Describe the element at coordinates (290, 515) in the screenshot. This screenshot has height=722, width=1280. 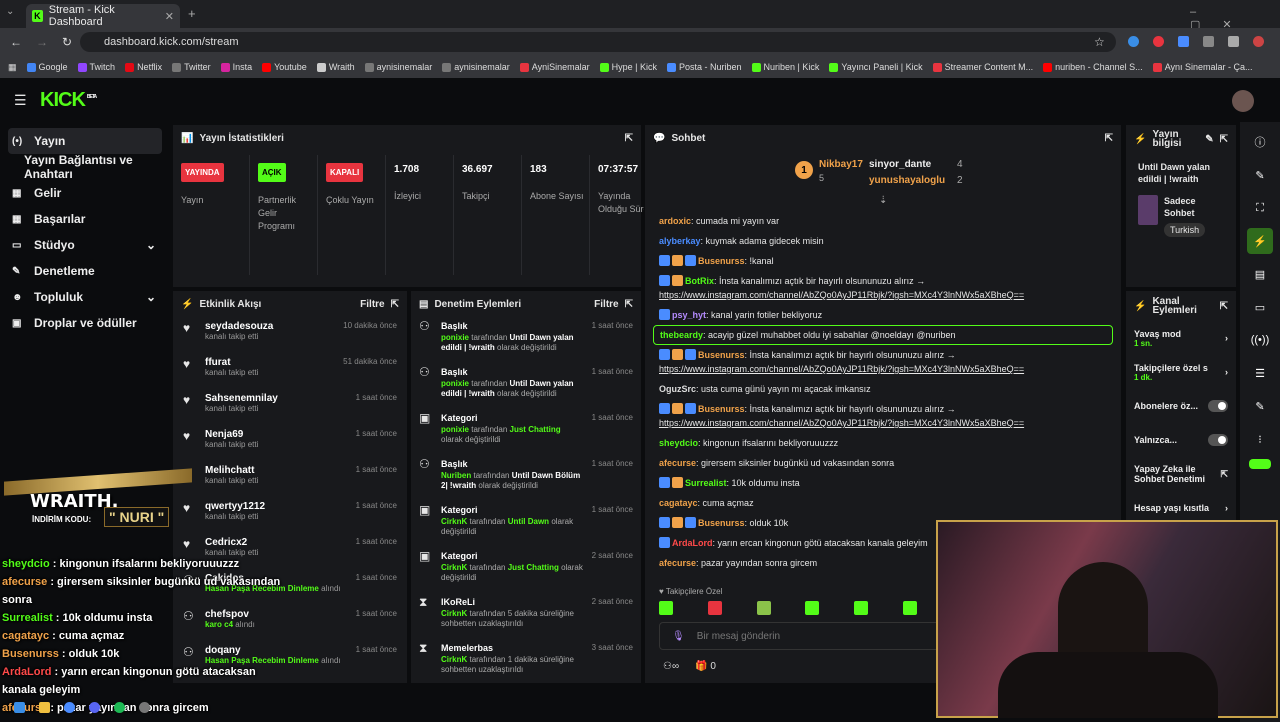
I see `feed-item: ♥ qwertyy1212 kanalı takip etti 1 saat önce` at that location.